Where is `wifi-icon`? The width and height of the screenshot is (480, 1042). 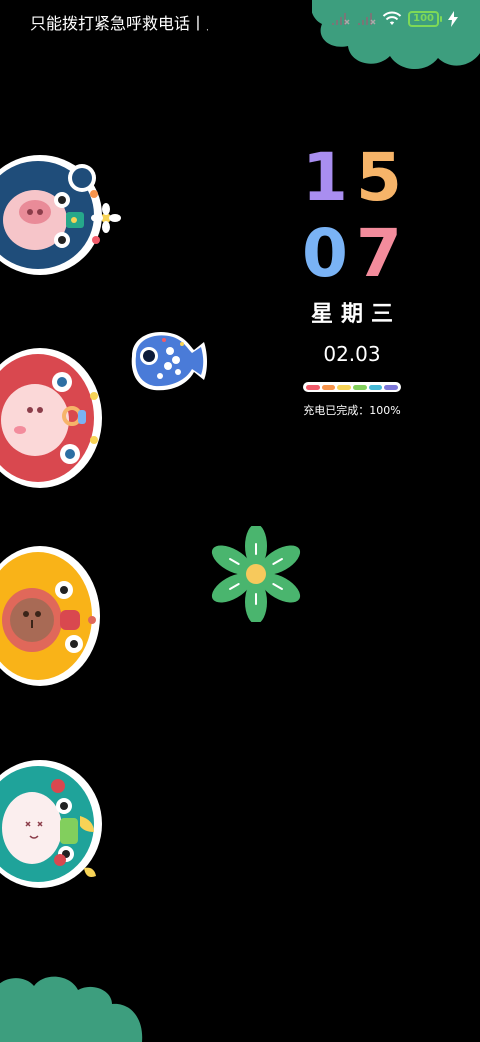 wifi-icon is located at coordinates (392, 18).